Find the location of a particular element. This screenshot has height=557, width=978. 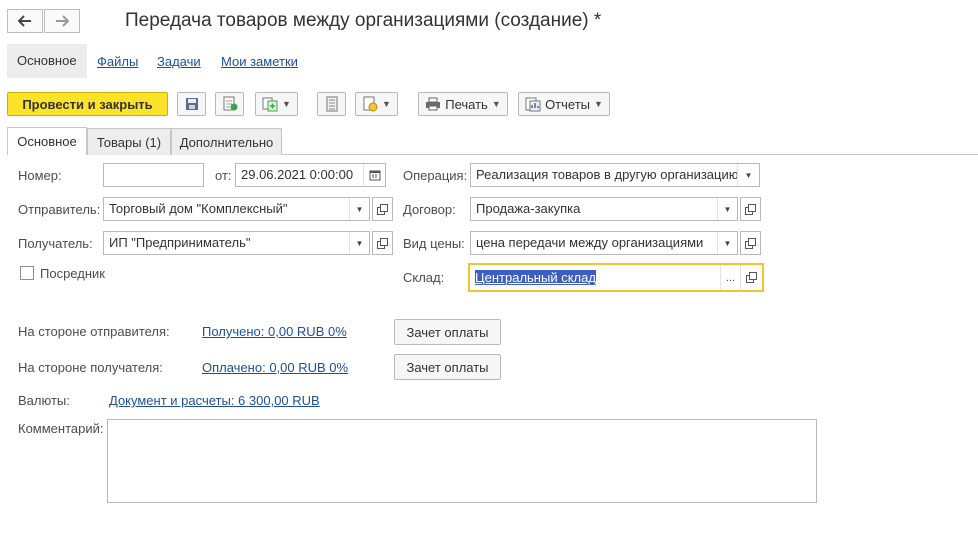

contract-label: Договор: is located at coordinates (429, 209).